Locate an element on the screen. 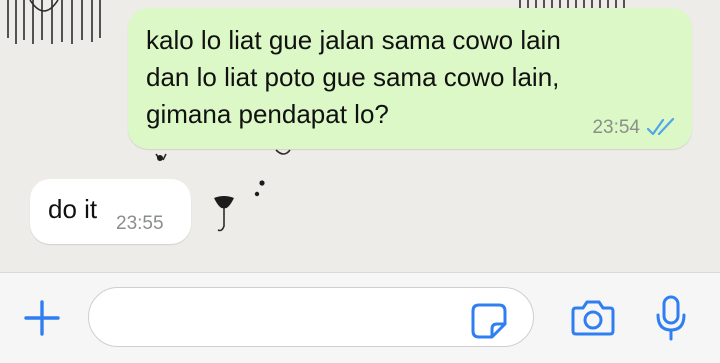 This screenshot has width=720, height=363. plus-icon is located at coordinates (42, 318).